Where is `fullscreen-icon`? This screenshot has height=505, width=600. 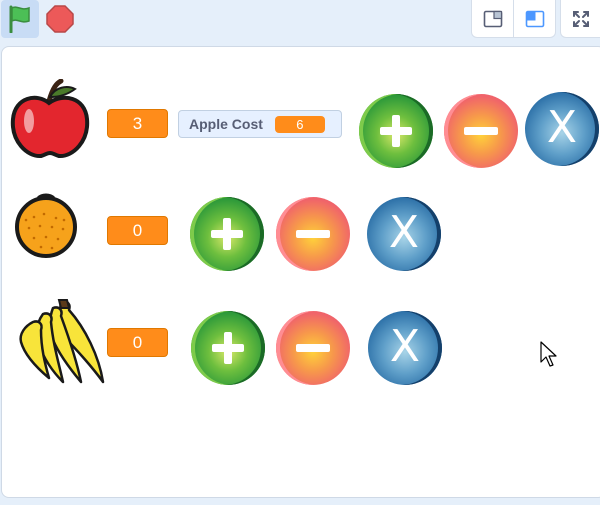
fullscreen-icon is located at coordinates (580, 18).